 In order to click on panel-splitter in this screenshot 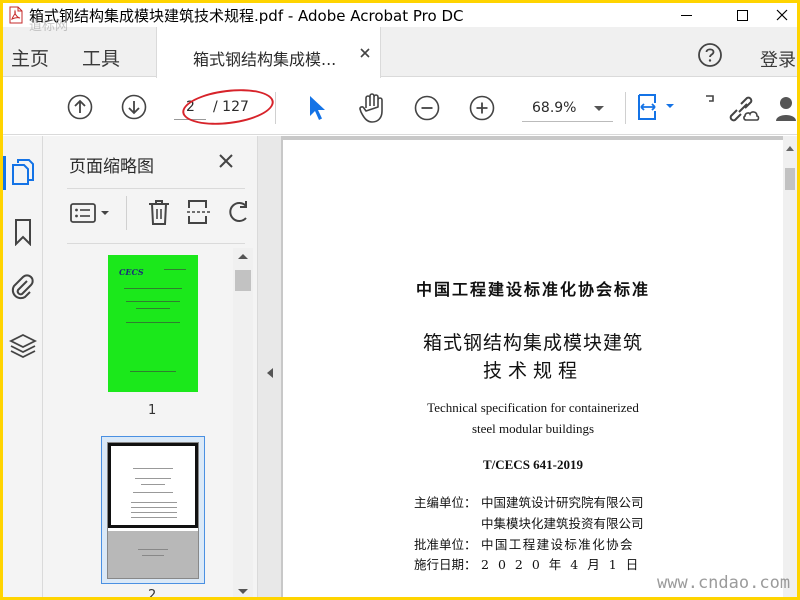, I will do `click(269, 366)`.